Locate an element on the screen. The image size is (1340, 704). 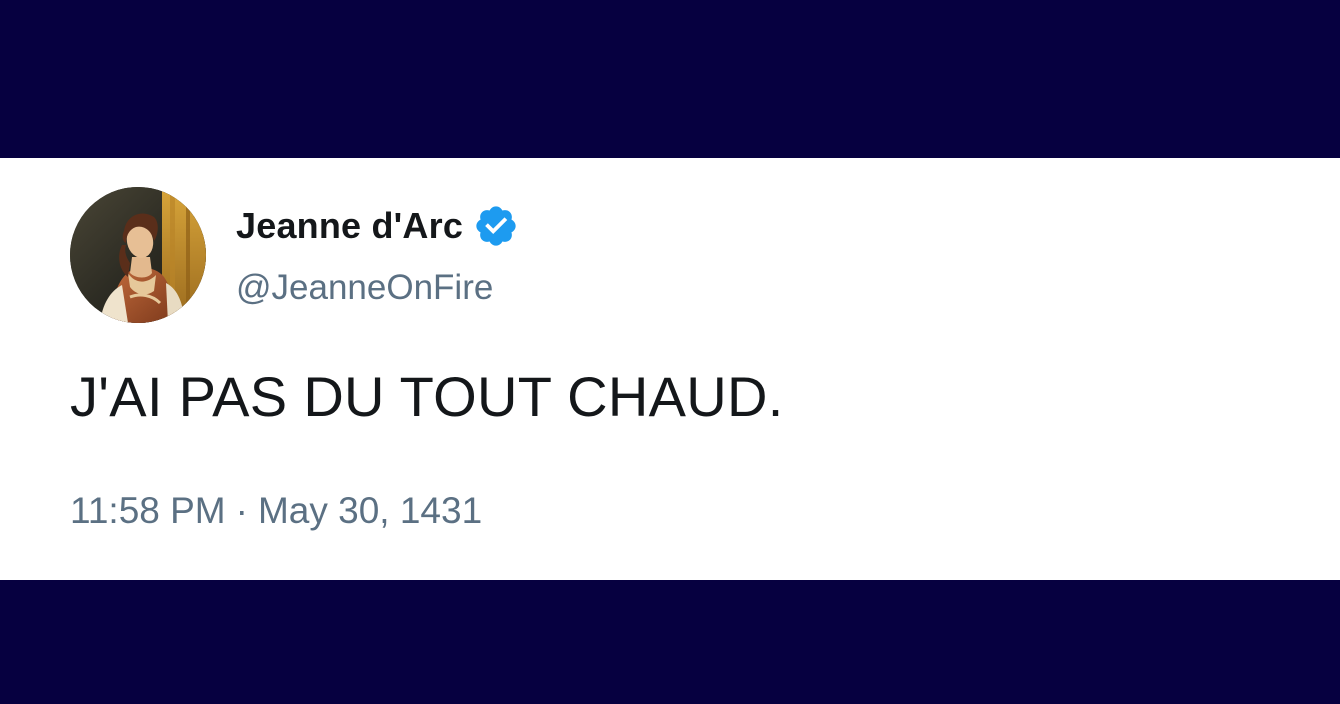
author-avatar is located at coordinates (138, 255).